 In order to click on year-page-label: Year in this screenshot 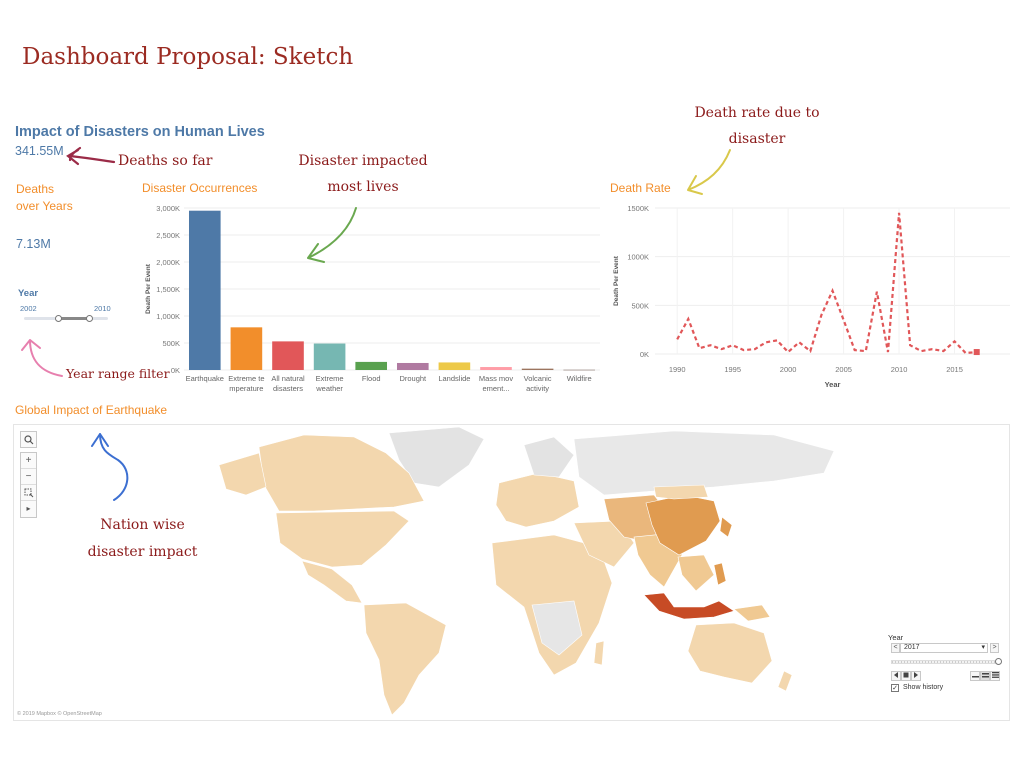, I will do `click(896, 637)`.